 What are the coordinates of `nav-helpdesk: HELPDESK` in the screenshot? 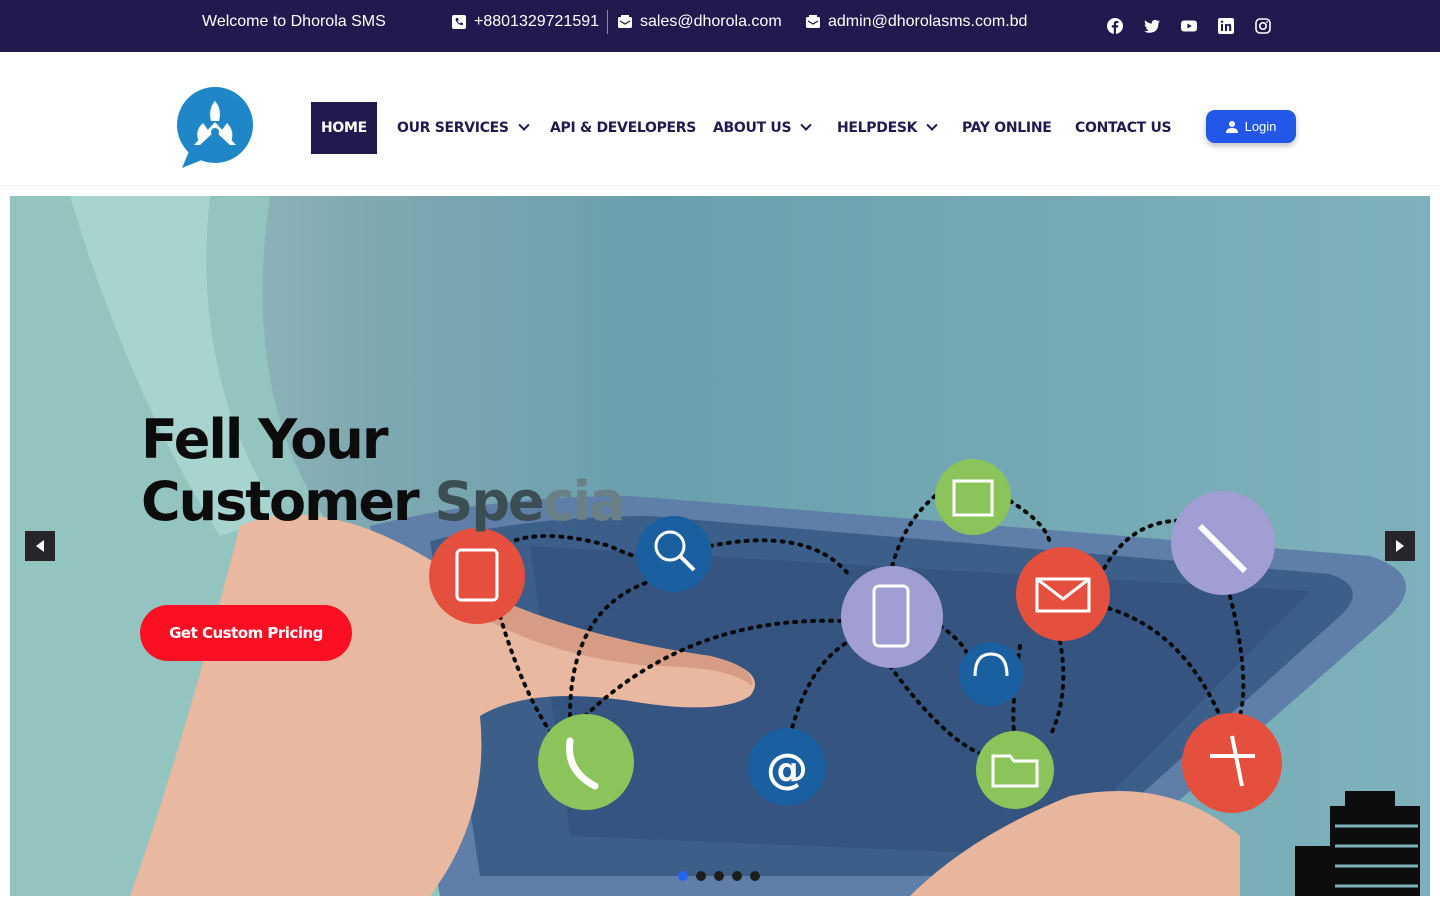 It's located at (887, 128).